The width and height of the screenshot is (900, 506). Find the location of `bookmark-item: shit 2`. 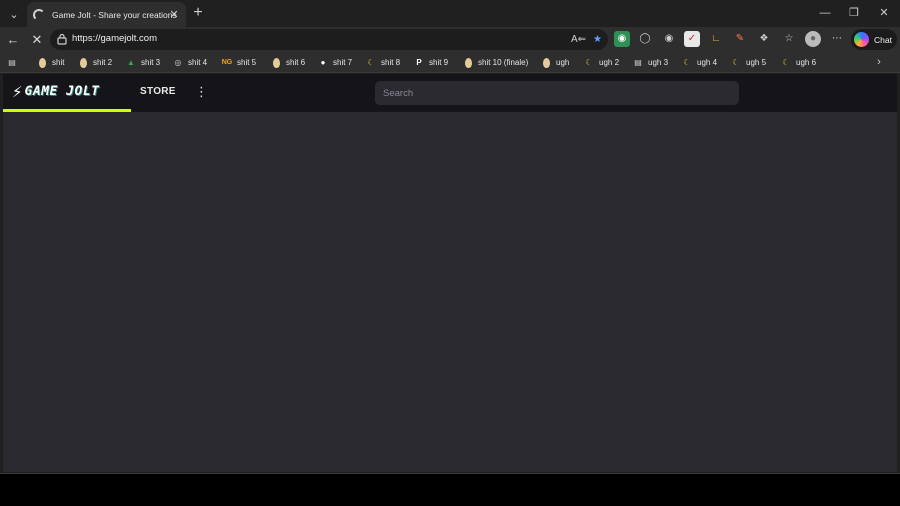

bookmark-item: shit 2 is located at coordinates (95, 62).